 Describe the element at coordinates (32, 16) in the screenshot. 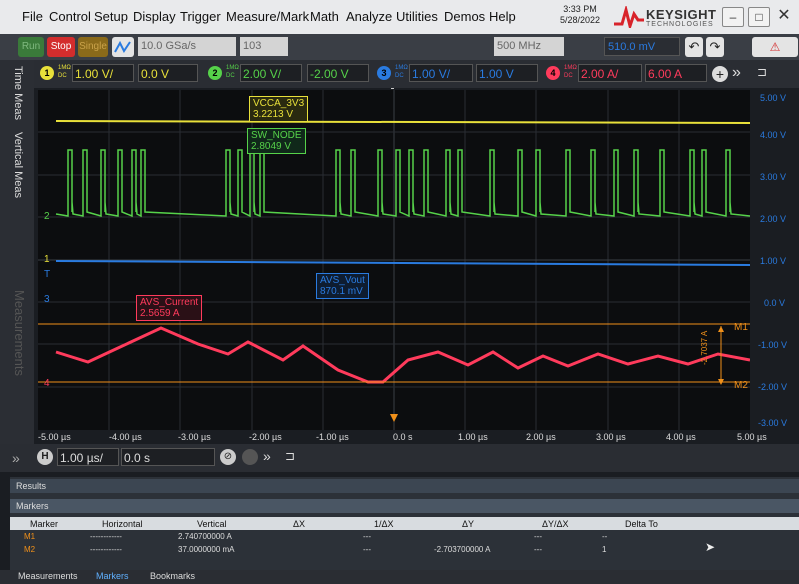

I see `menu-file: File` at that location.